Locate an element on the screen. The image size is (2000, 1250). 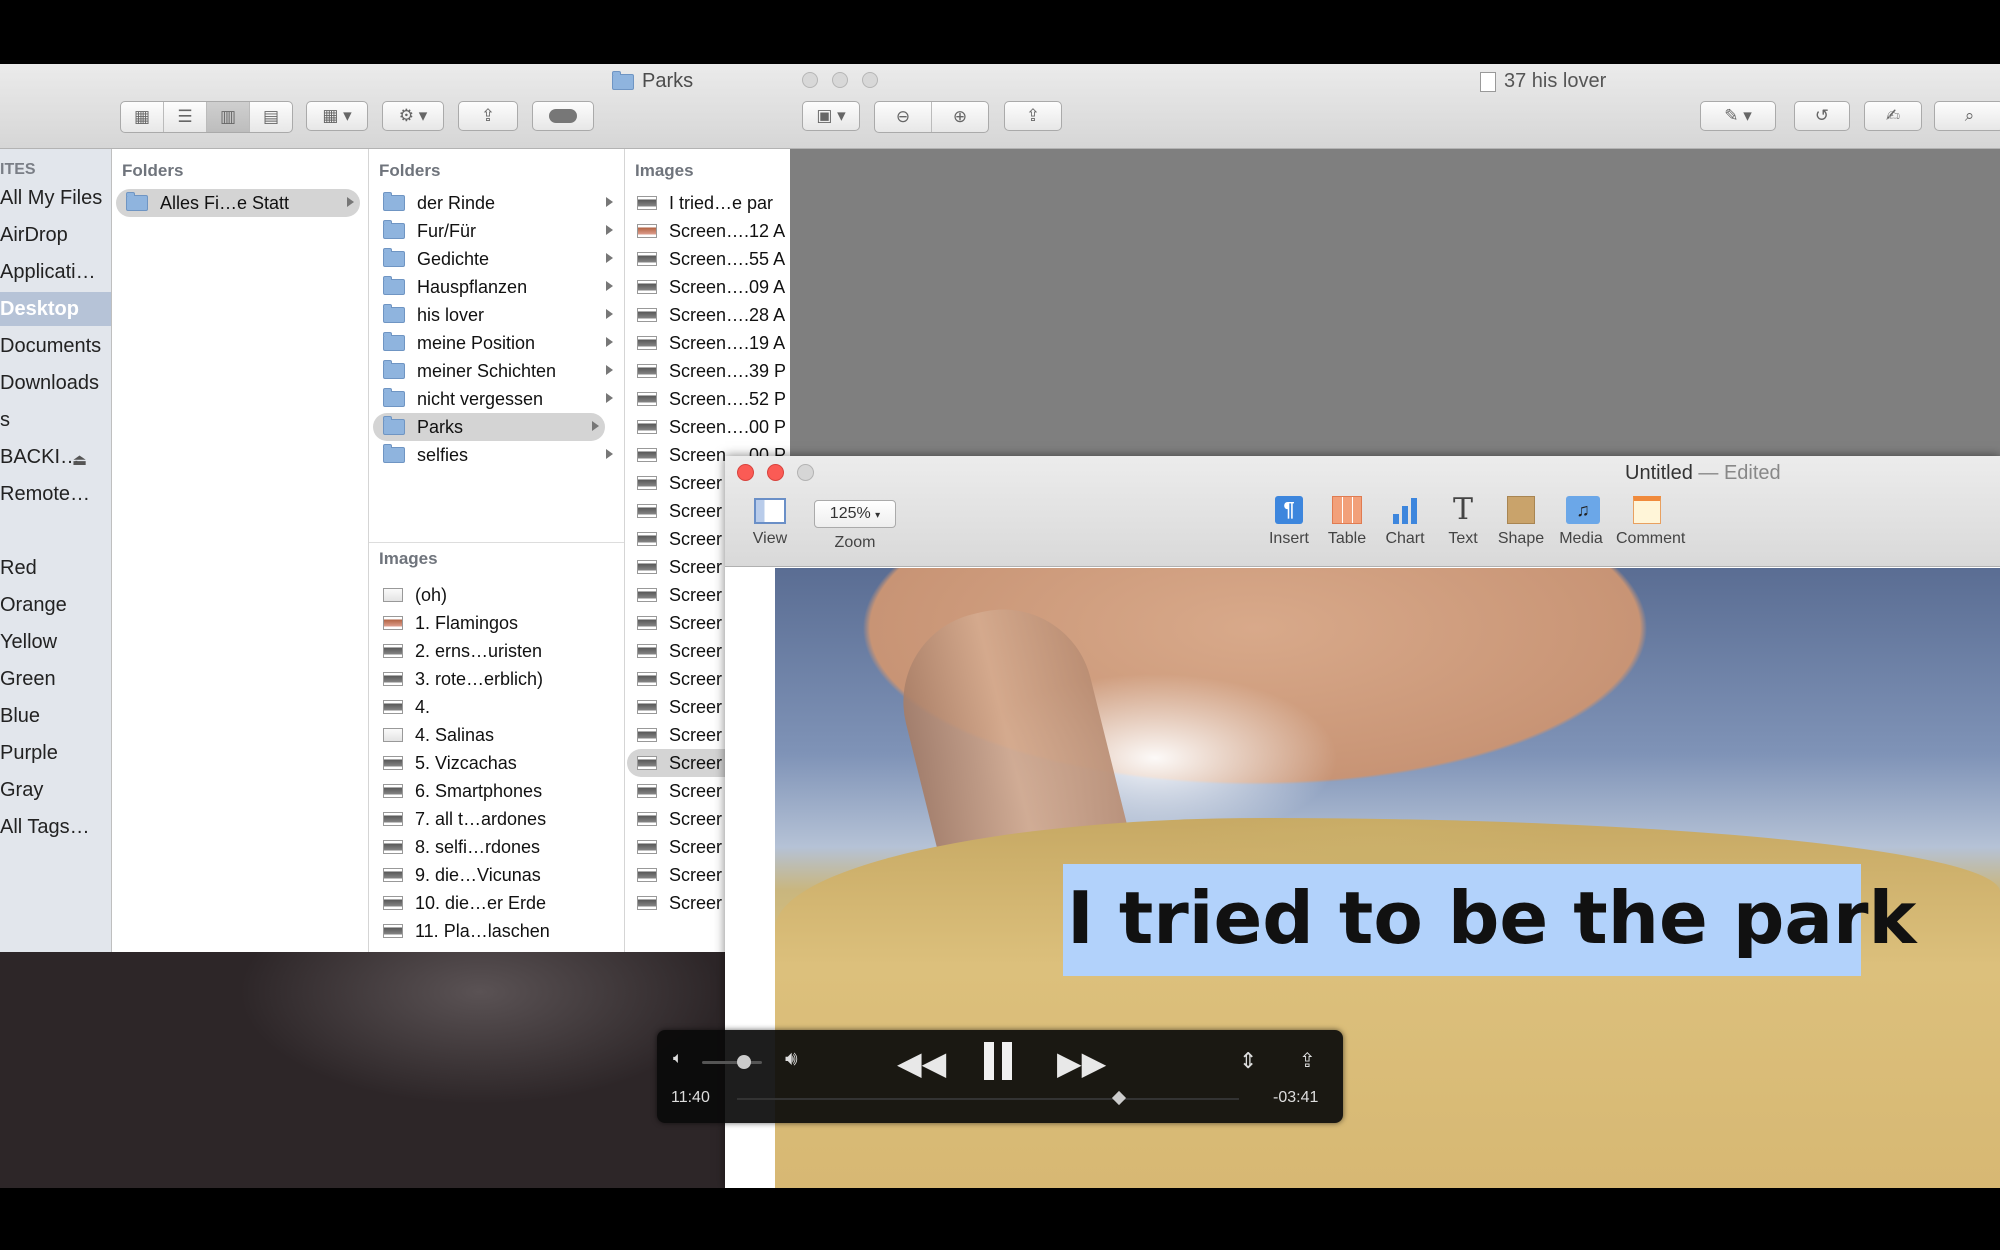
rewind-button: ◀◀ is located at coordinates (921, 1063).